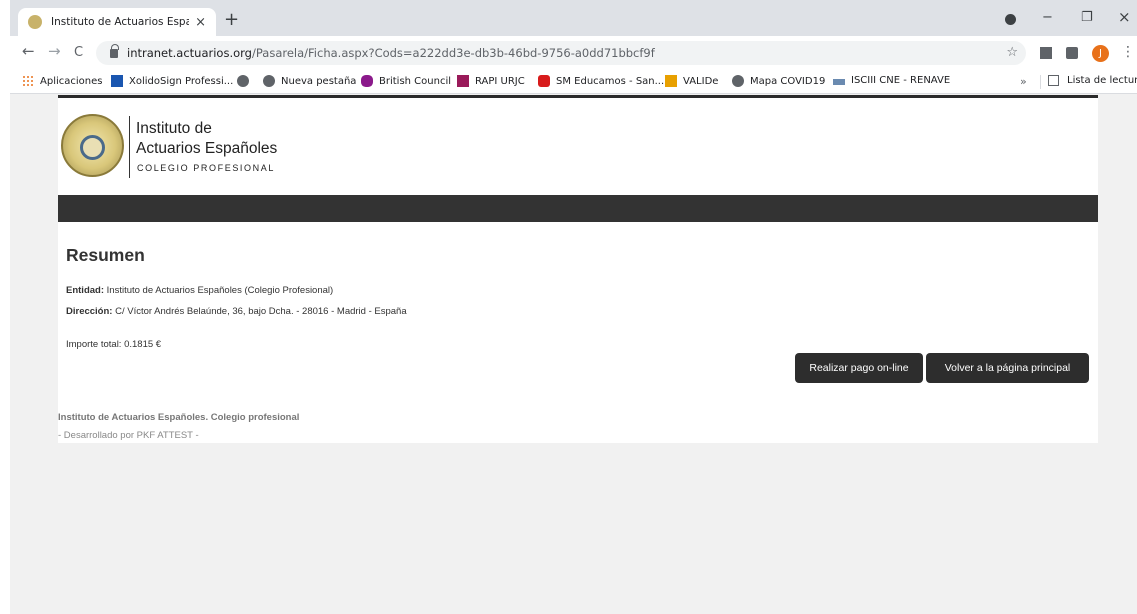 The width and height of the screenshot is (1137, 614). I want to click on extensions-puzzle-icon, so click(1072, 53).